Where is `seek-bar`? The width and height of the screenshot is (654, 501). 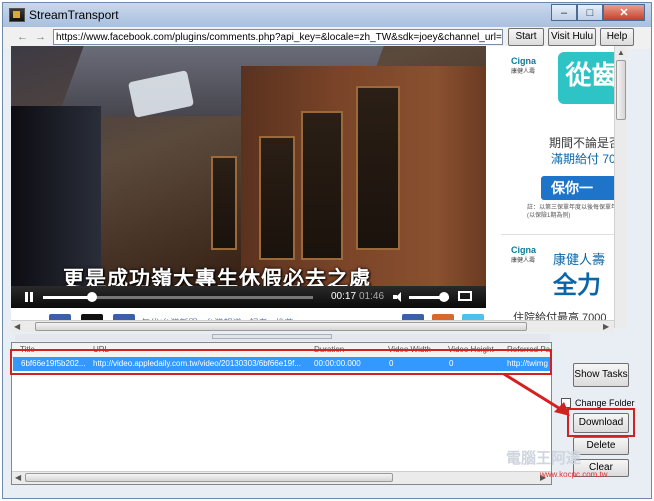 seek-bar is located at coordinates (178, 297).